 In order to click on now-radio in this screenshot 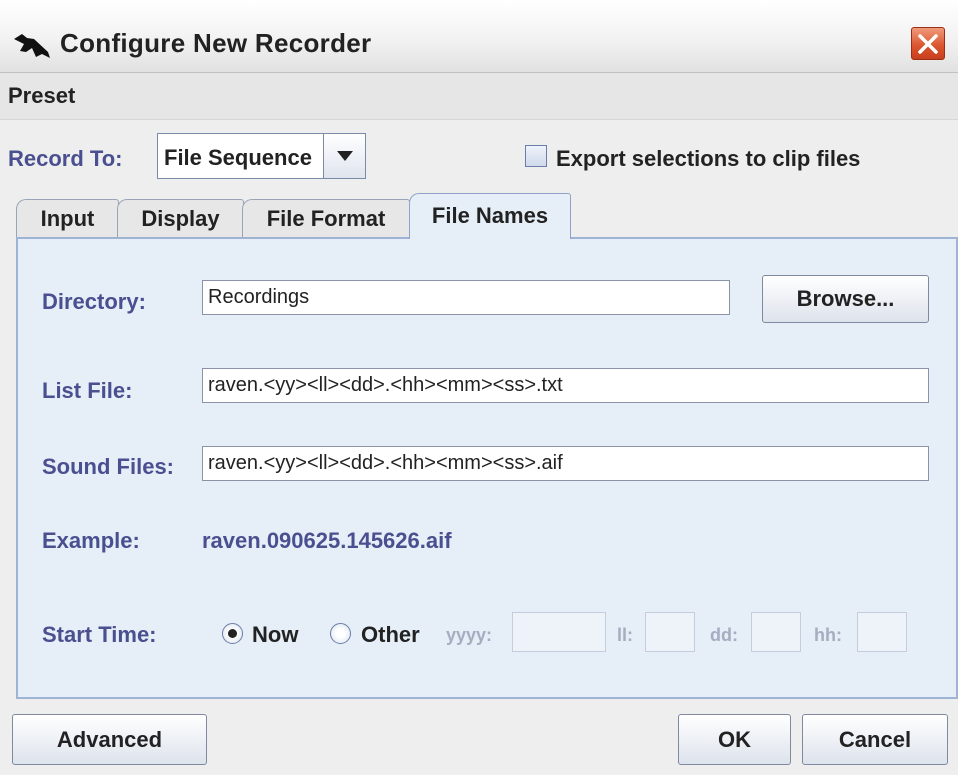, I will do `click(232, 633)`.